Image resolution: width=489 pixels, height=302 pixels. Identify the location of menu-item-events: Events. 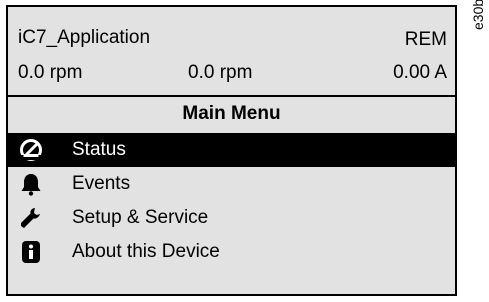
(231, 184).